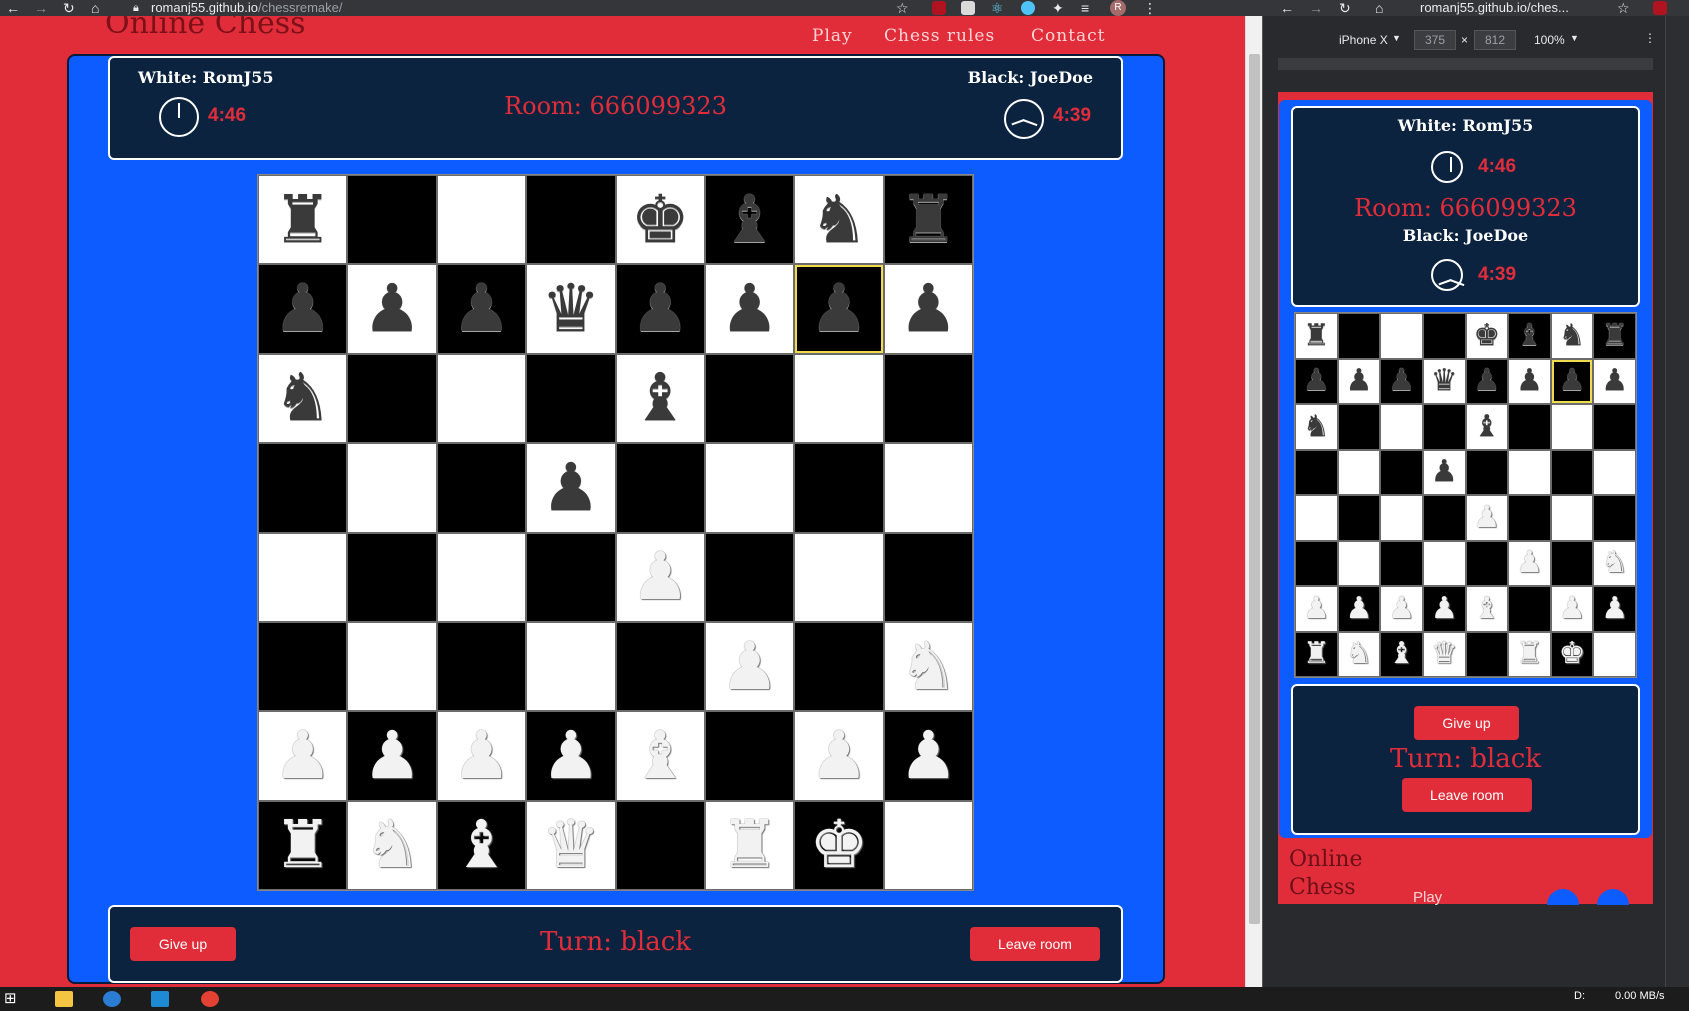  What do you see at coordinates (247, 8) in the screenshot?
I see `address-bar: romanj55.github.io/chessremake/` at bounding box center [247, 8].